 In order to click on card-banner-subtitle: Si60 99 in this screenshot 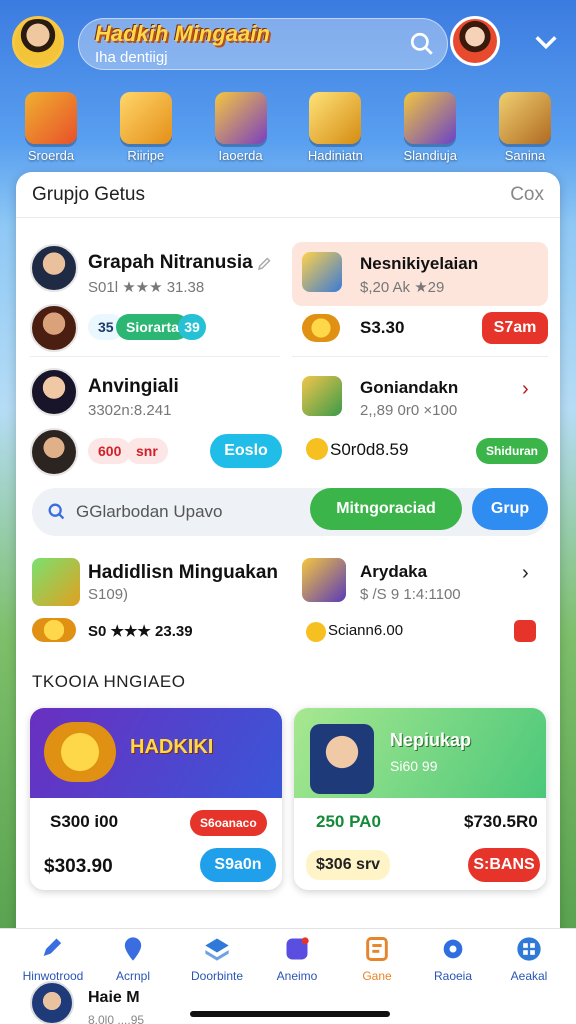, I will do `click(414, 766)`.